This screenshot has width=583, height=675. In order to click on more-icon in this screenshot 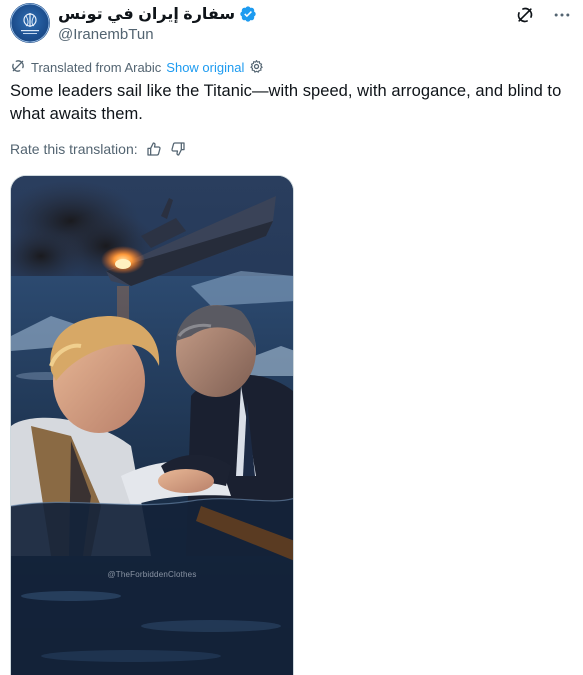, I will do `click(562, 15)`.